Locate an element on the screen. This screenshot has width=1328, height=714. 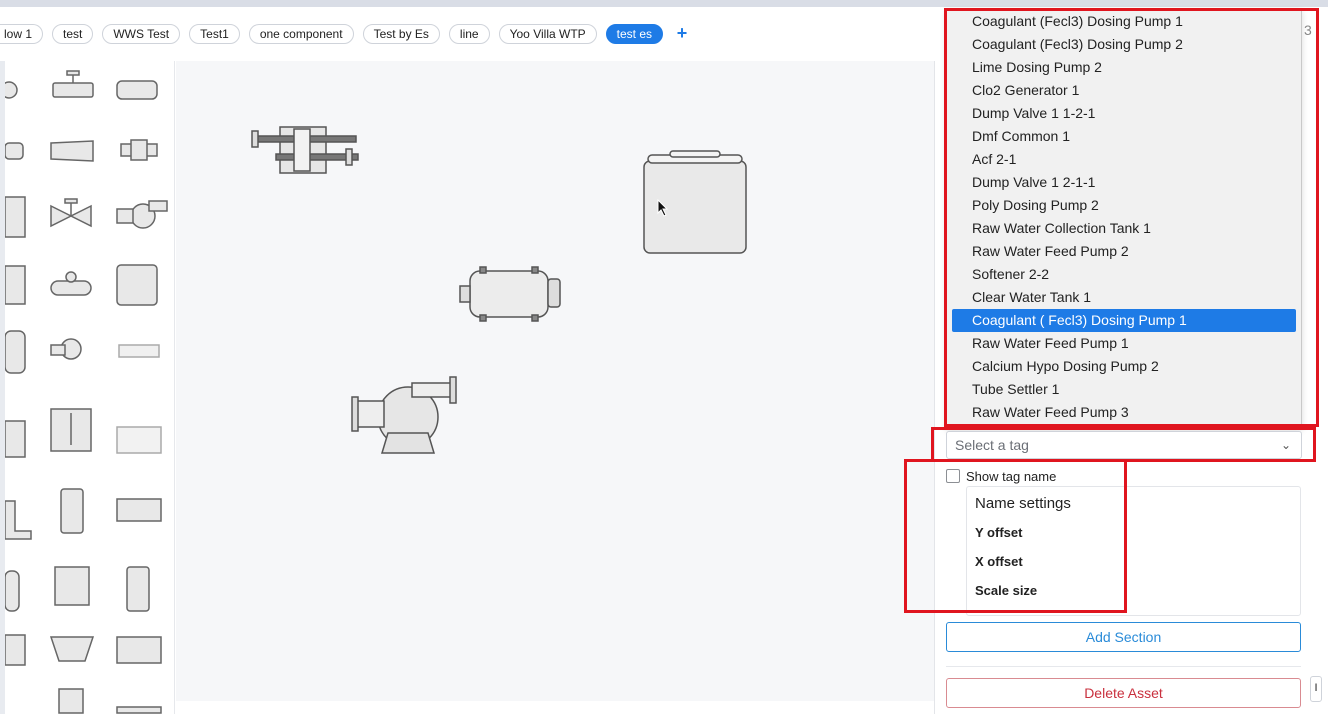
canvas-bottom-bar is located at coordinates (555, 707).